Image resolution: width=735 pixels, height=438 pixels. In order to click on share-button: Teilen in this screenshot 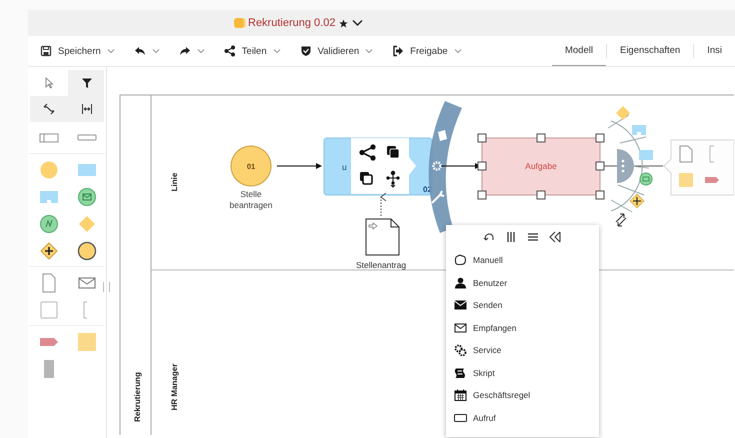, I will do `click(257, 51)`.